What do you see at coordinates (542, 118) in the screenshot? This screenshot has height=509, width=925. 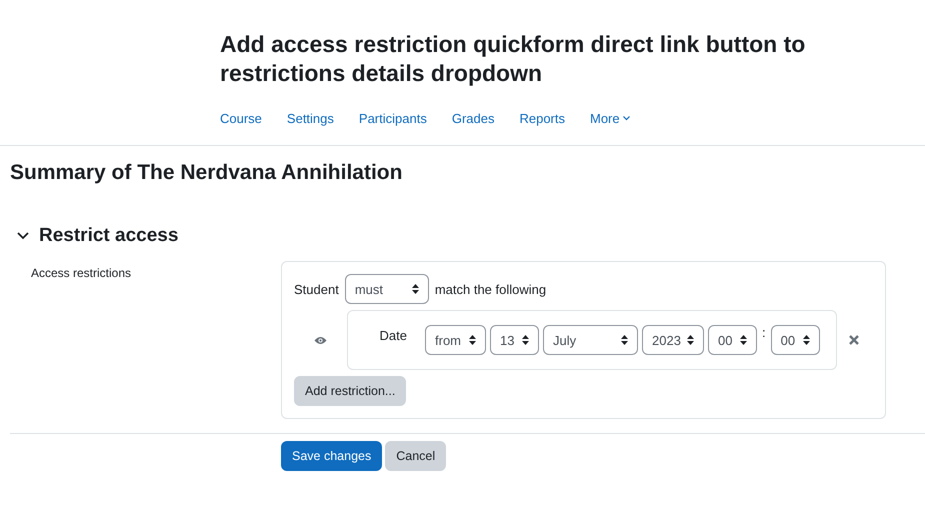 I see `nav-link: Reports` at bounding box center [542, 118].